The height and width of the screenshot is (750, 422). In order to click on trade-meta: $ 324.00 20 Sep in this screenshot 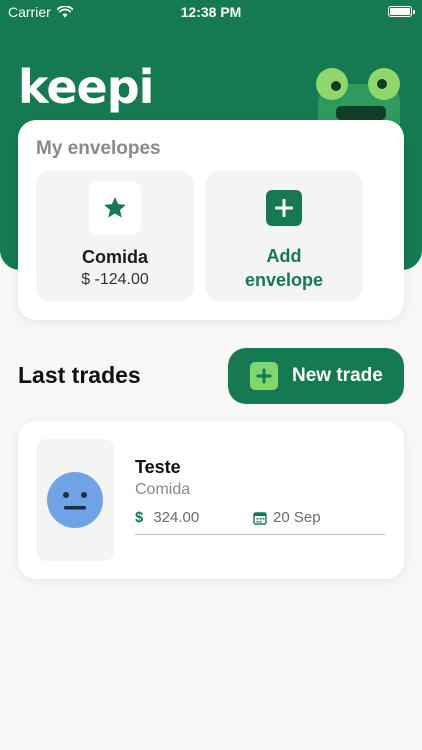, I will do `click(260, 522)`.